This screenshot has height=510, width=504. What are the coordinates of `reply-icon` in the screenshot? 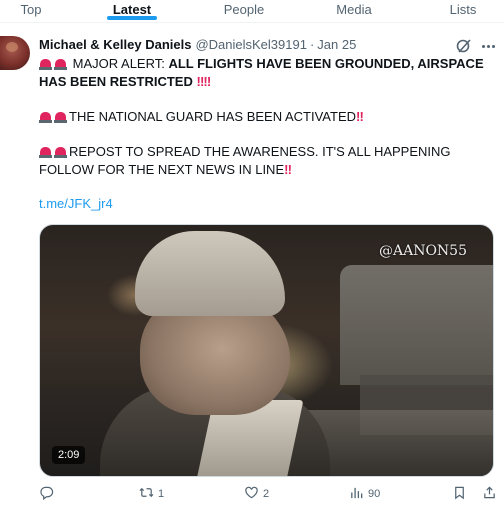 It's located at (46, 494).